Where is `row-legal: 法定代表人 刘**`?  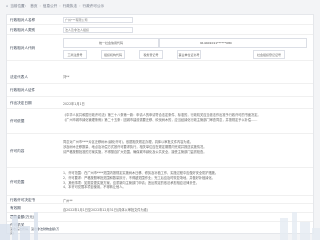 row-legal: 法定代表人 刘** is located at coordinates (160, 77).